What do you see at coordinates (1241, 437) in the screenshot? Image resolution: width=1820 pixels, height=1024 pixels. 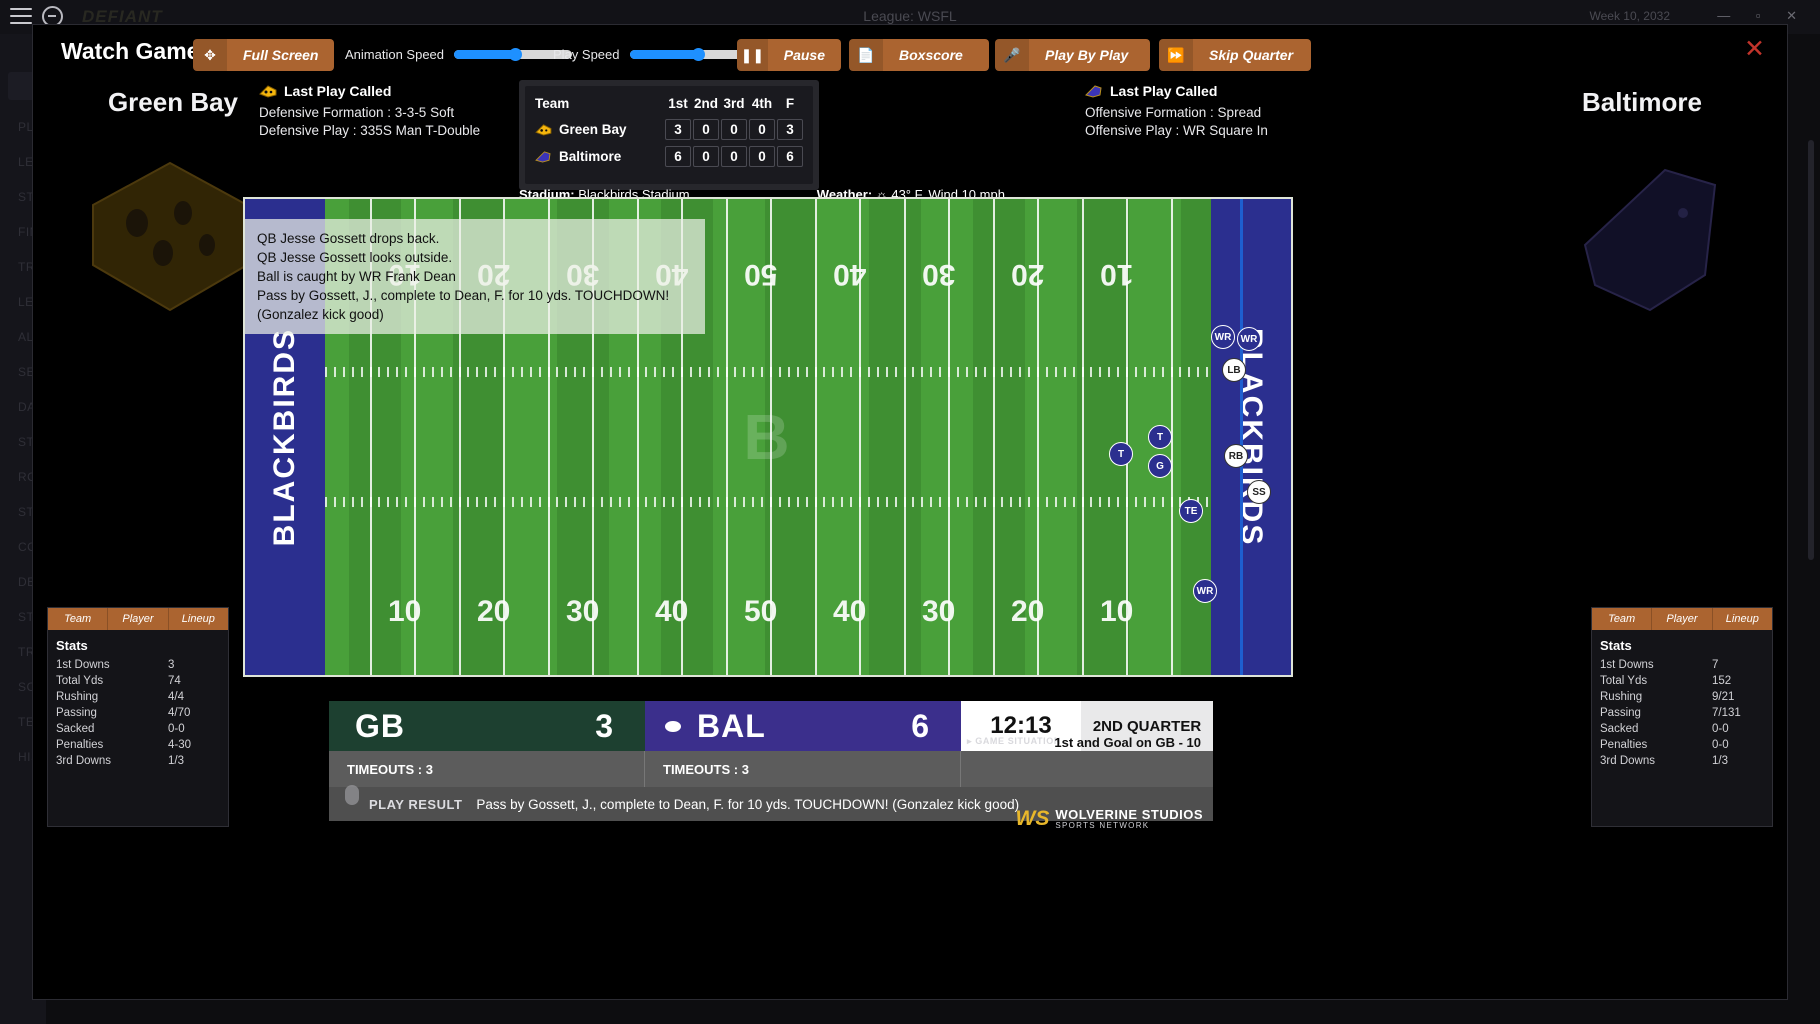 I see `line-of-scrimmage` at bounding box center [1241, 437].